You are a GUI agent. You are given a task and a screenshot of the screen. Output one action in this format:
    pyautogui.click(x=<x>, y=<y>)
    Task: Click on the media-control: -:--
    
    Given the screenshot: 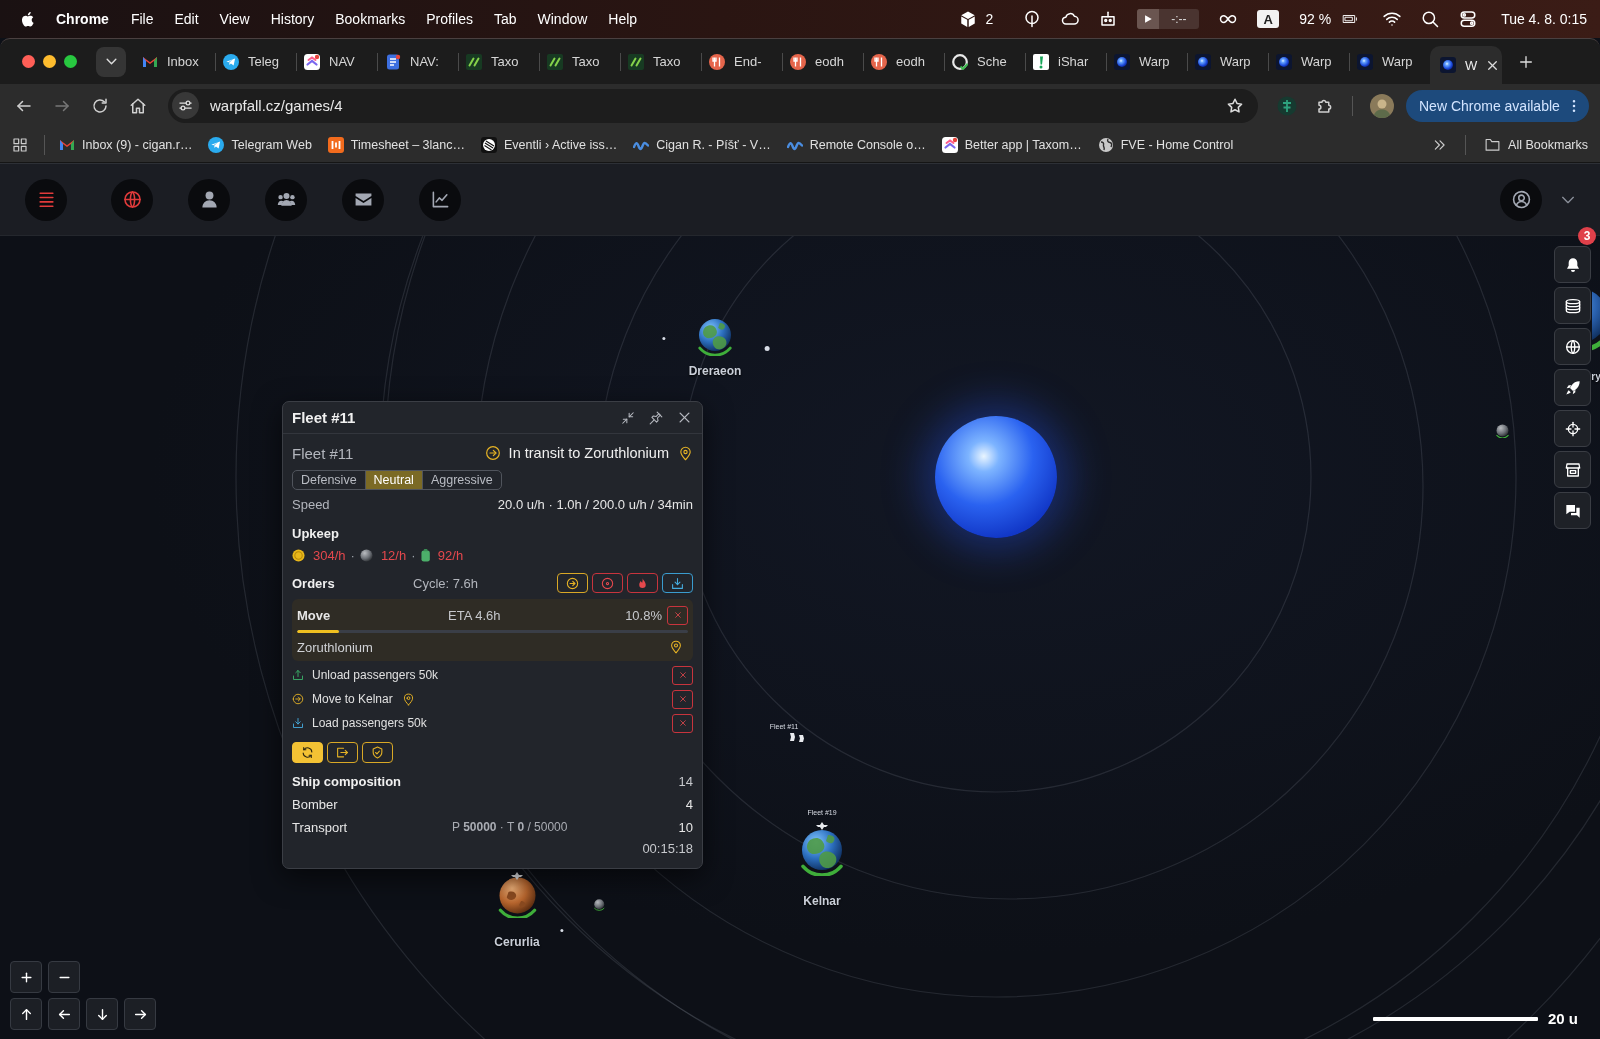 What is the action you would take?
    pyautogui.click(x=1168, y=19)
    